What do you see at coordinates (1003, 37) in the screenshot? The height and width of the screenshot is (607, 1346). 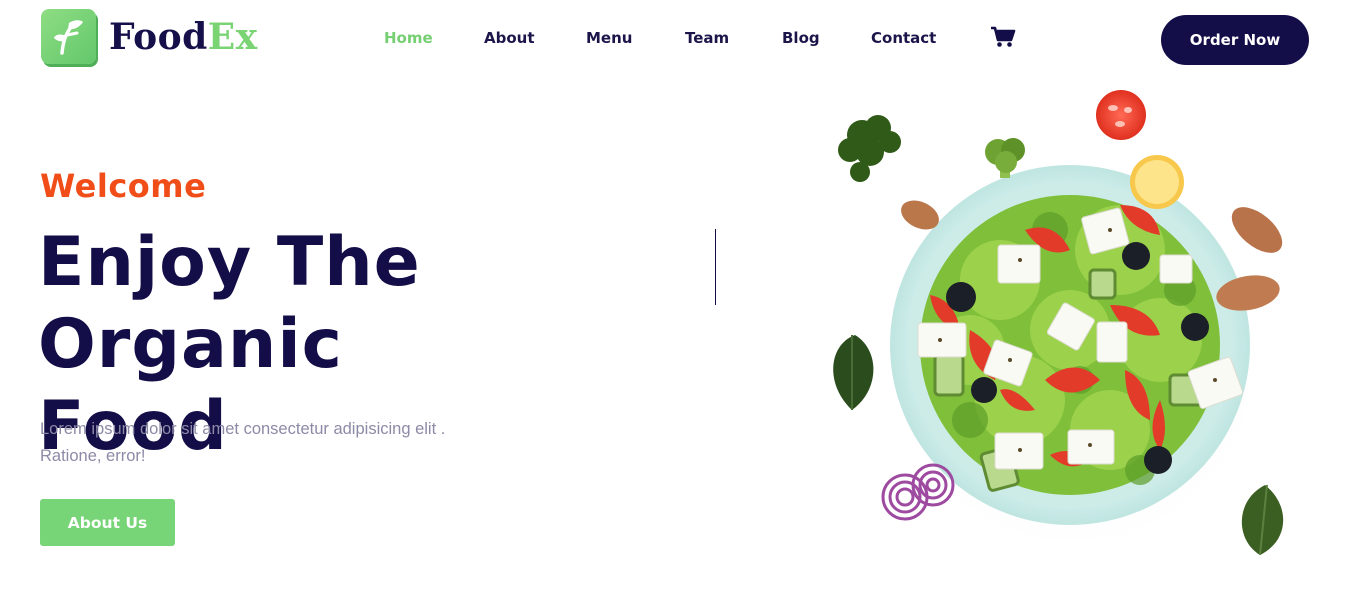 I see `shopping-cart-icon` at bounding box center [1003, 37].